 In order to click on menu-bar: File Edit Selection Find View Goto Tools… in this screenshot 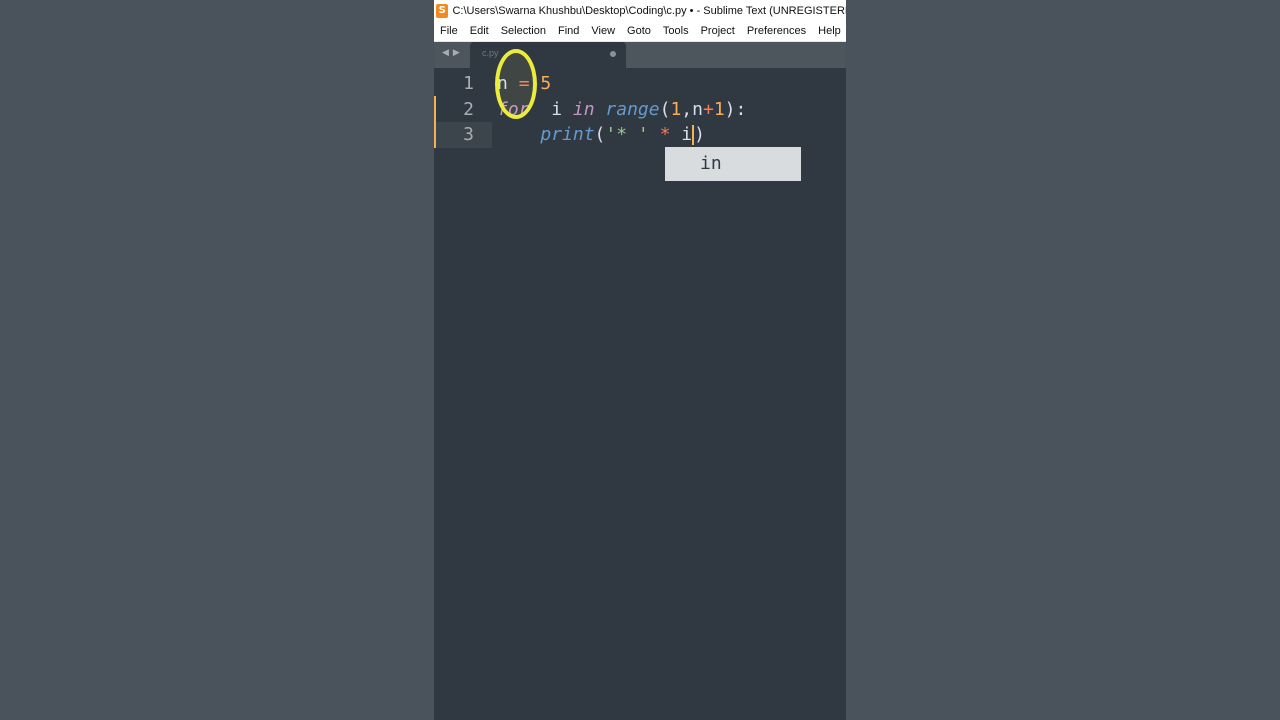, I will do `click(640, 31)`.